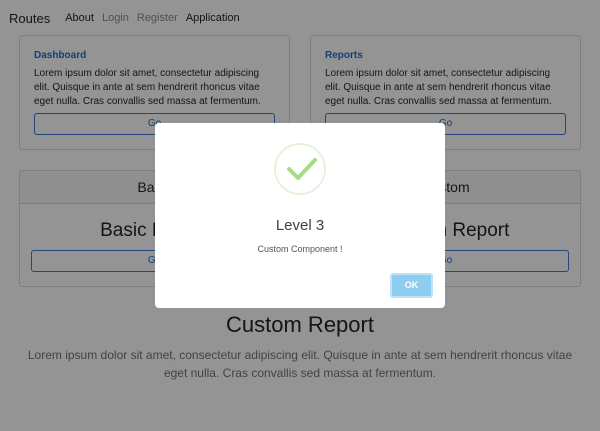  I want to click on dialog-message: Custom Component !, so click(300, 249).